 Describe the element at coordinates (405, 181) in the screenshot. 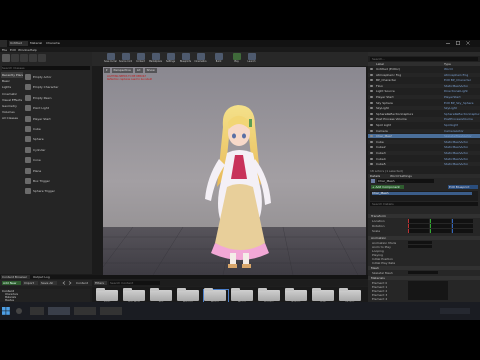

I see `actor-name-field: Char_Mesh` at that location.